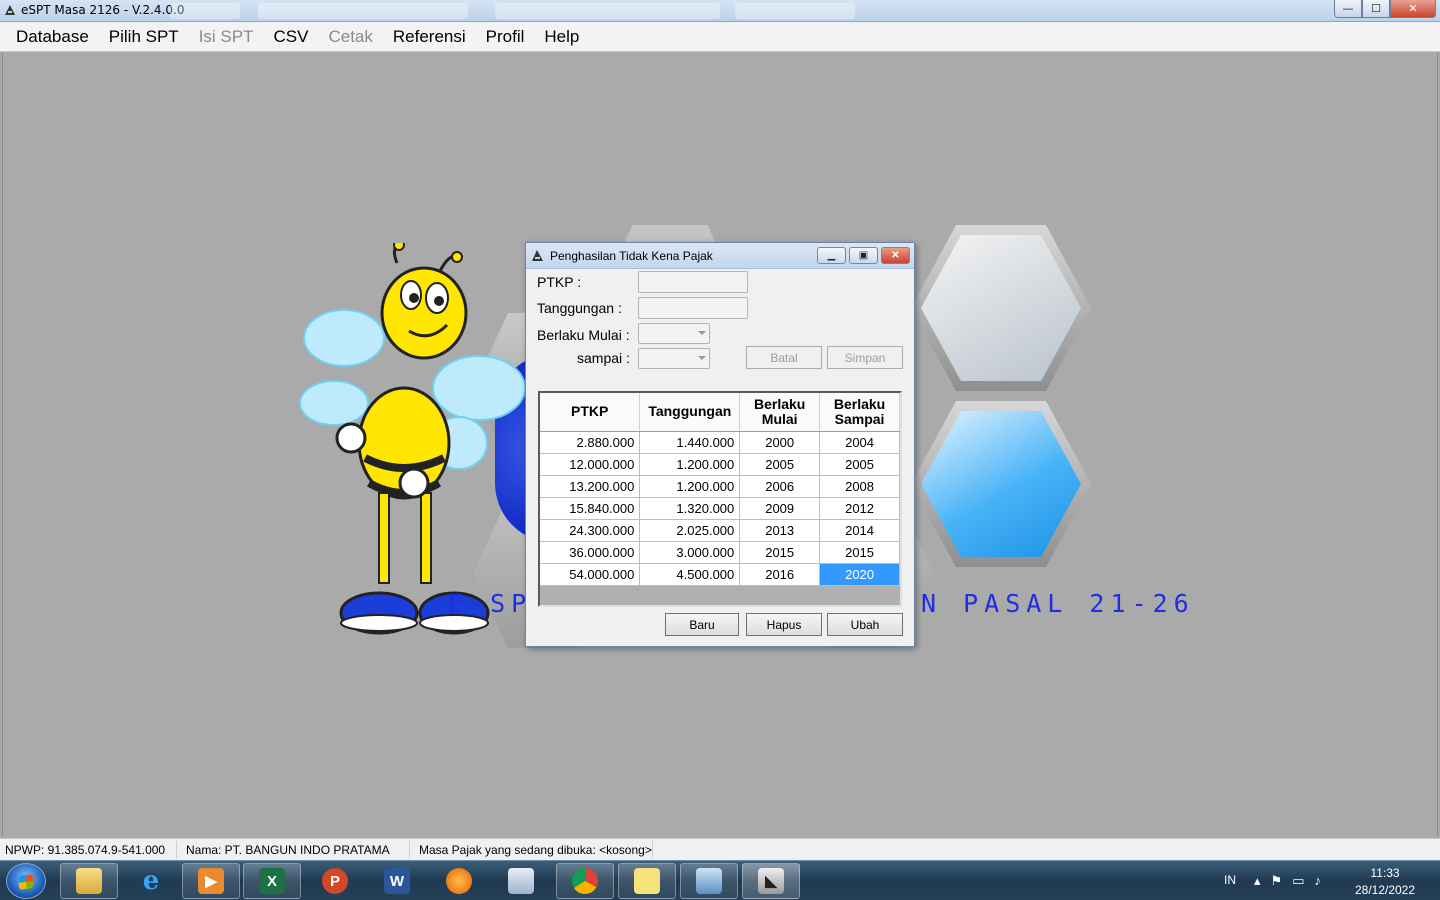 The height and width of the screenshot is (900, 1440). What do you see at coordinates (1058, 603) in the screenshot?
I see `logo-text-right: N PASAL 21-26` at bounding box center [1058, 603].